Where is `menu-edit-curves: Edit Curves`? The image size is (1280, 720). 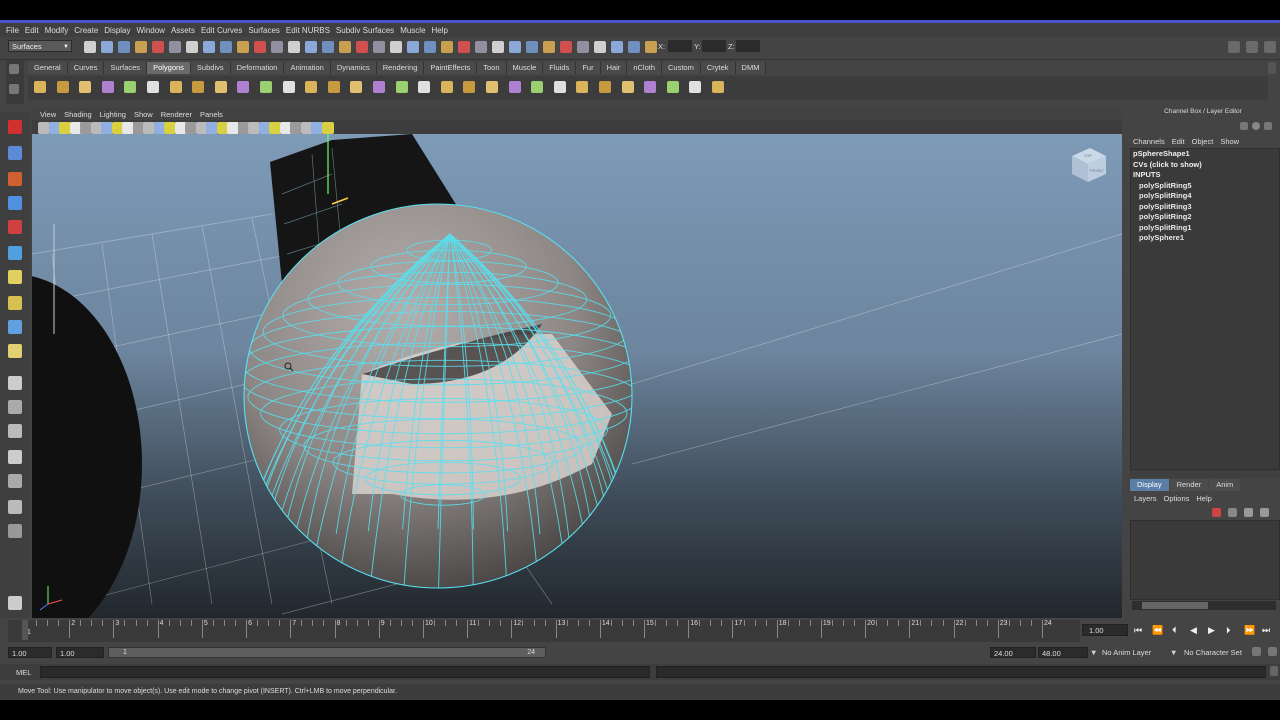 menu-edit-curves: Edit Curves is located at coordinates (221, 30).